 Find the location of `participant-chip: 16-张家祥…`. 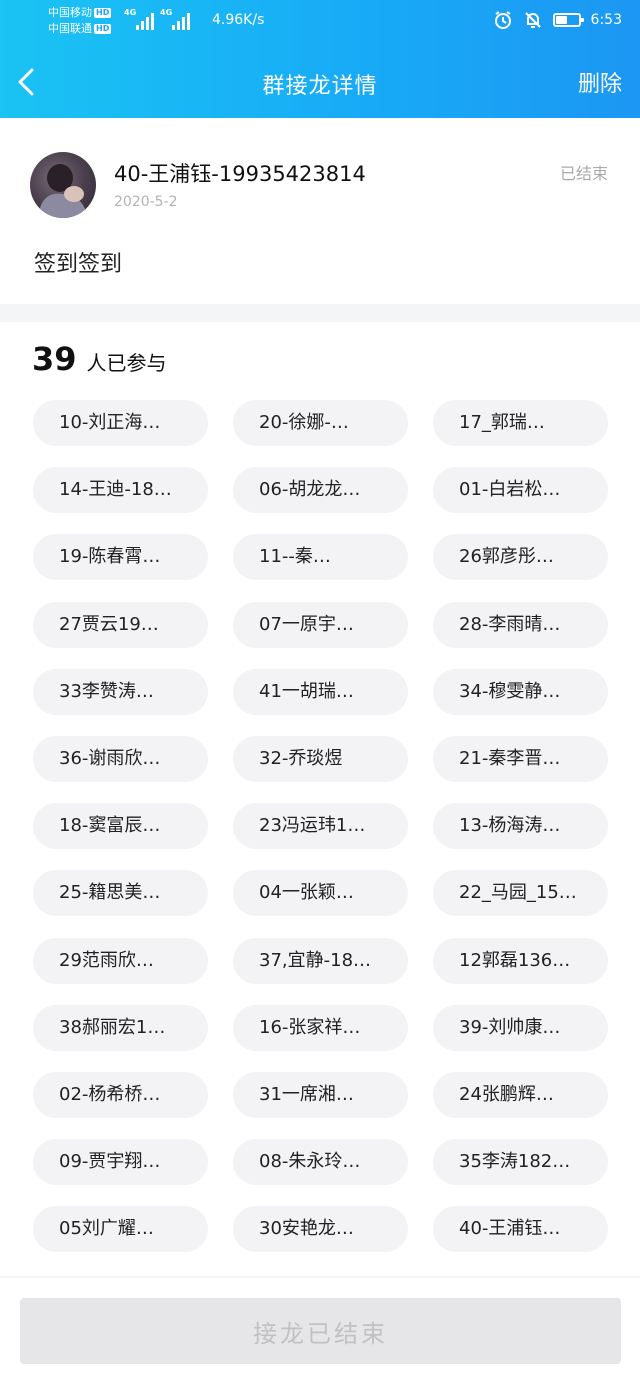

participant-chip: 16-张家祥… is located at coordinates (320, 1027).